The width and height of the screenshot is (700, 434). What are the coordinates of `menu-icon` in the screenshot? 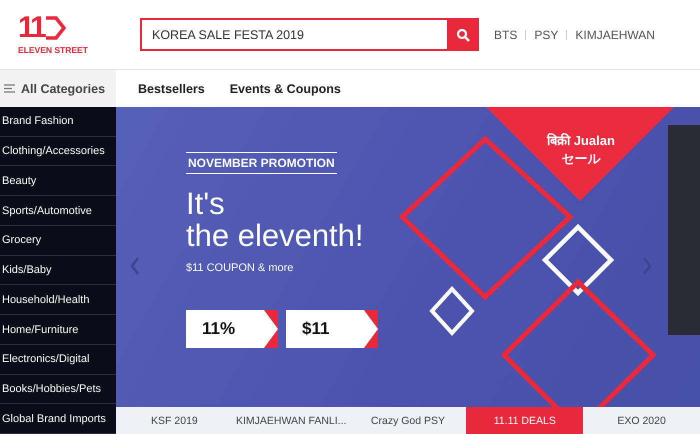 It's located at (9, 88).